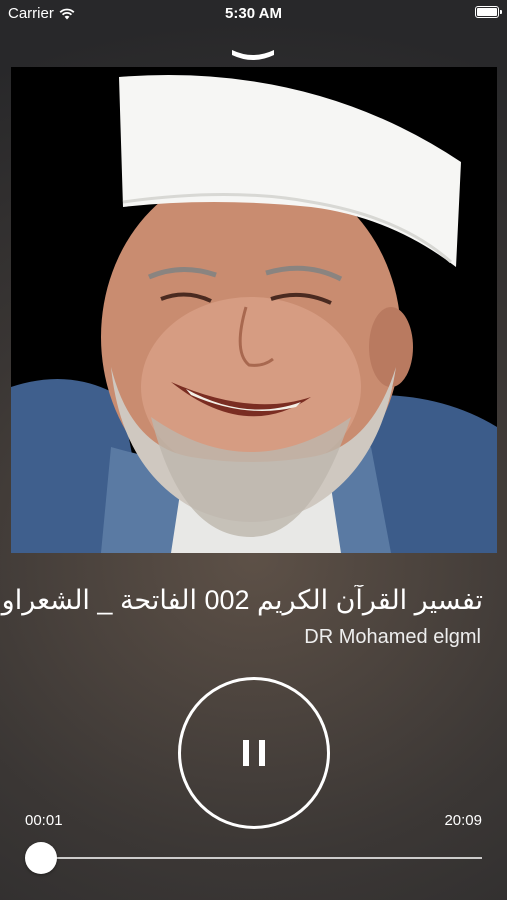  I want to click on progress-track, so click(256, 858).